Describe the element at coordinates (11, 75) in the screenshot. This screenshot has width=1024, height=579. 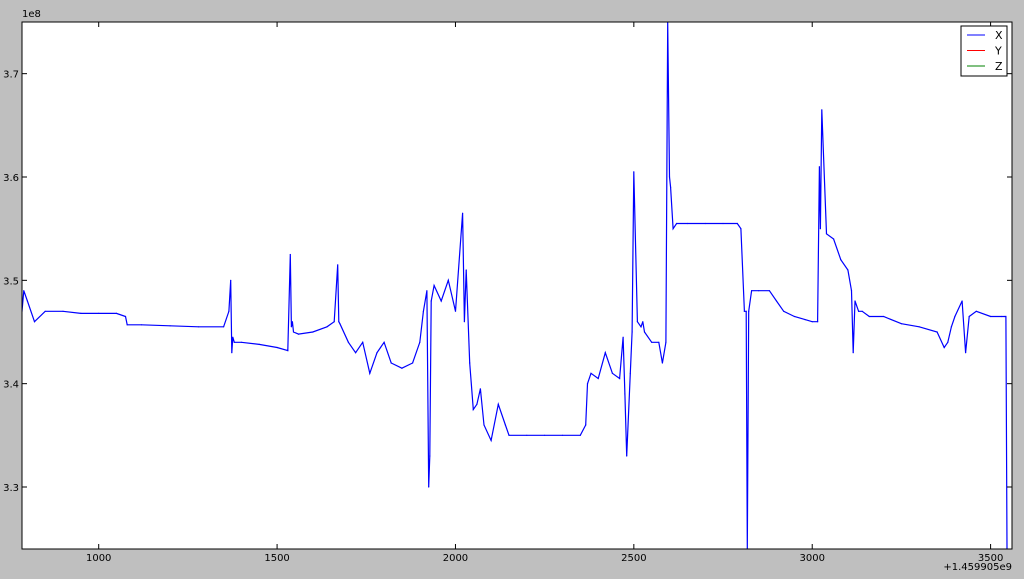
I see `y-tick-label: 3.7` at that location.